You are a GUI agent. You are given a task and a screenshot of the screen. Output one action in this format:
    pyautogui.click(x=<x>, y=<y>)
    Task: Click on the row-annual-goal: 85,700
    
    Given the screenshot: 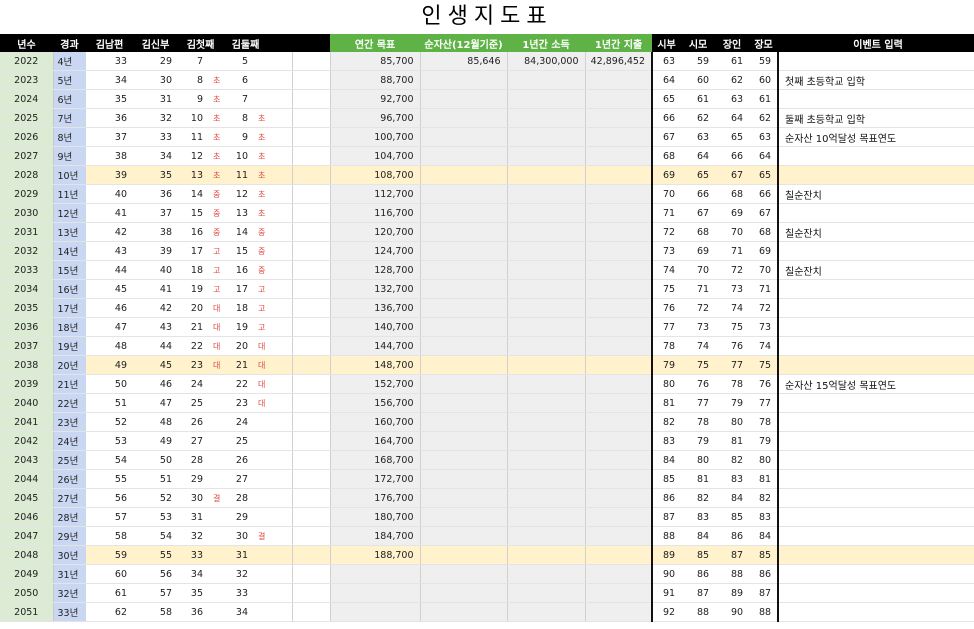 What is the action you would take?
    pyautogui.click(x=375, y=61)
    